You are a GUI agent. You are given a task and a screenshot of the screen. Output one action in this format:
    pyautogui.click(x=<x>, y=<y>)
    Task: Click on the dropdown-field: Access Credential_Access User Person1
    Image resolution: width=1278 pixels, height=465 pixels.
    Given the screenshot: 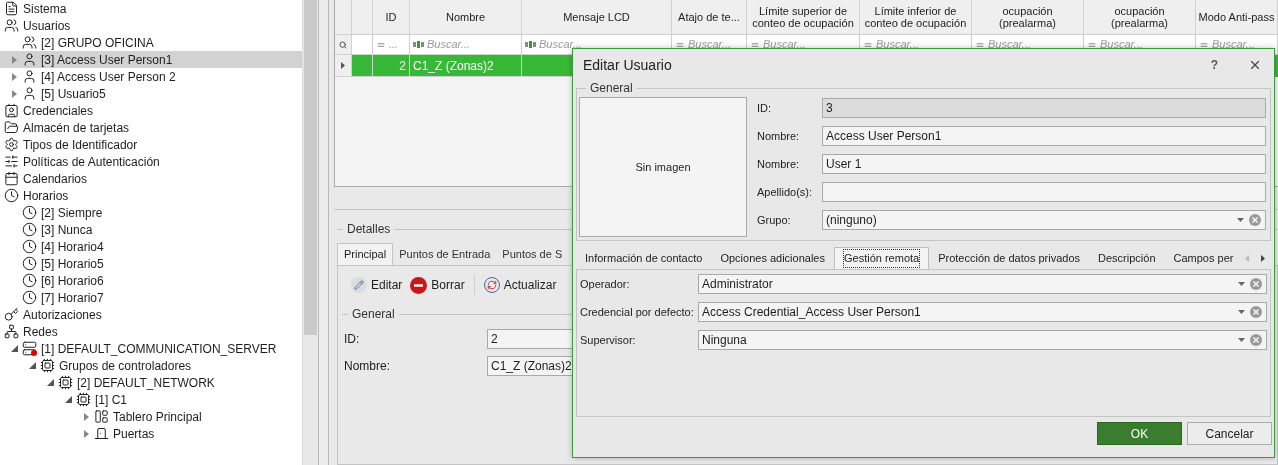 What is the action you would take?
    pyautogui.click(x=982, y=312)
    